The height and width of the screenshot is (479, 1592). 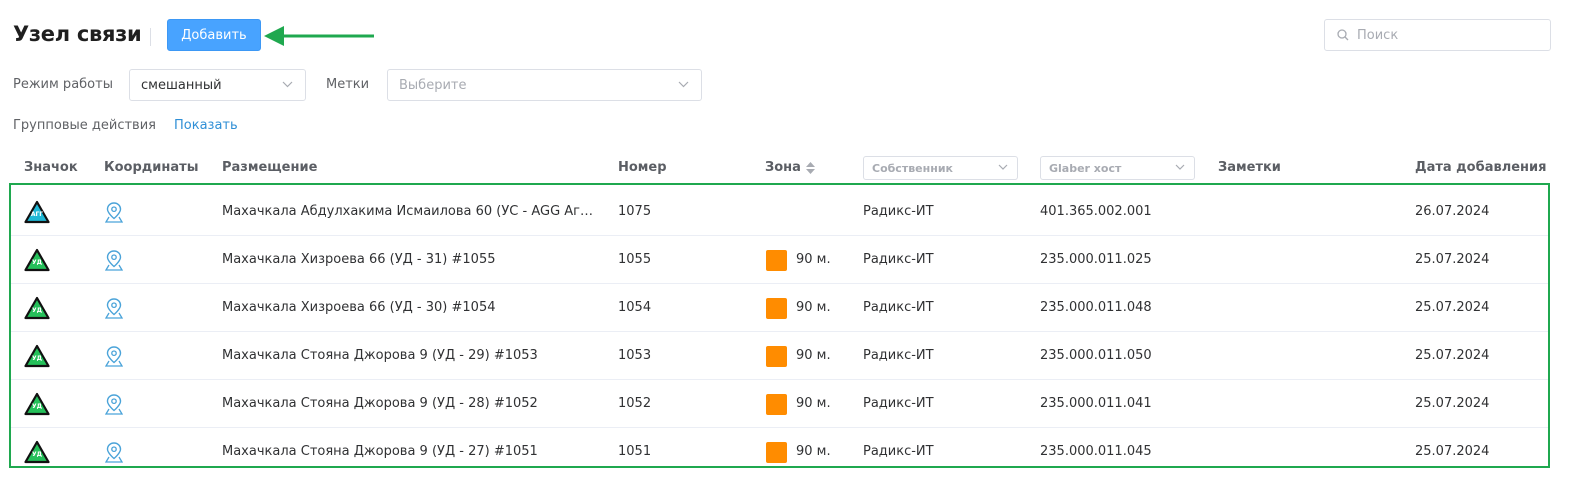 I want to click on add-button: Добавить, so click(x=214, y=35).